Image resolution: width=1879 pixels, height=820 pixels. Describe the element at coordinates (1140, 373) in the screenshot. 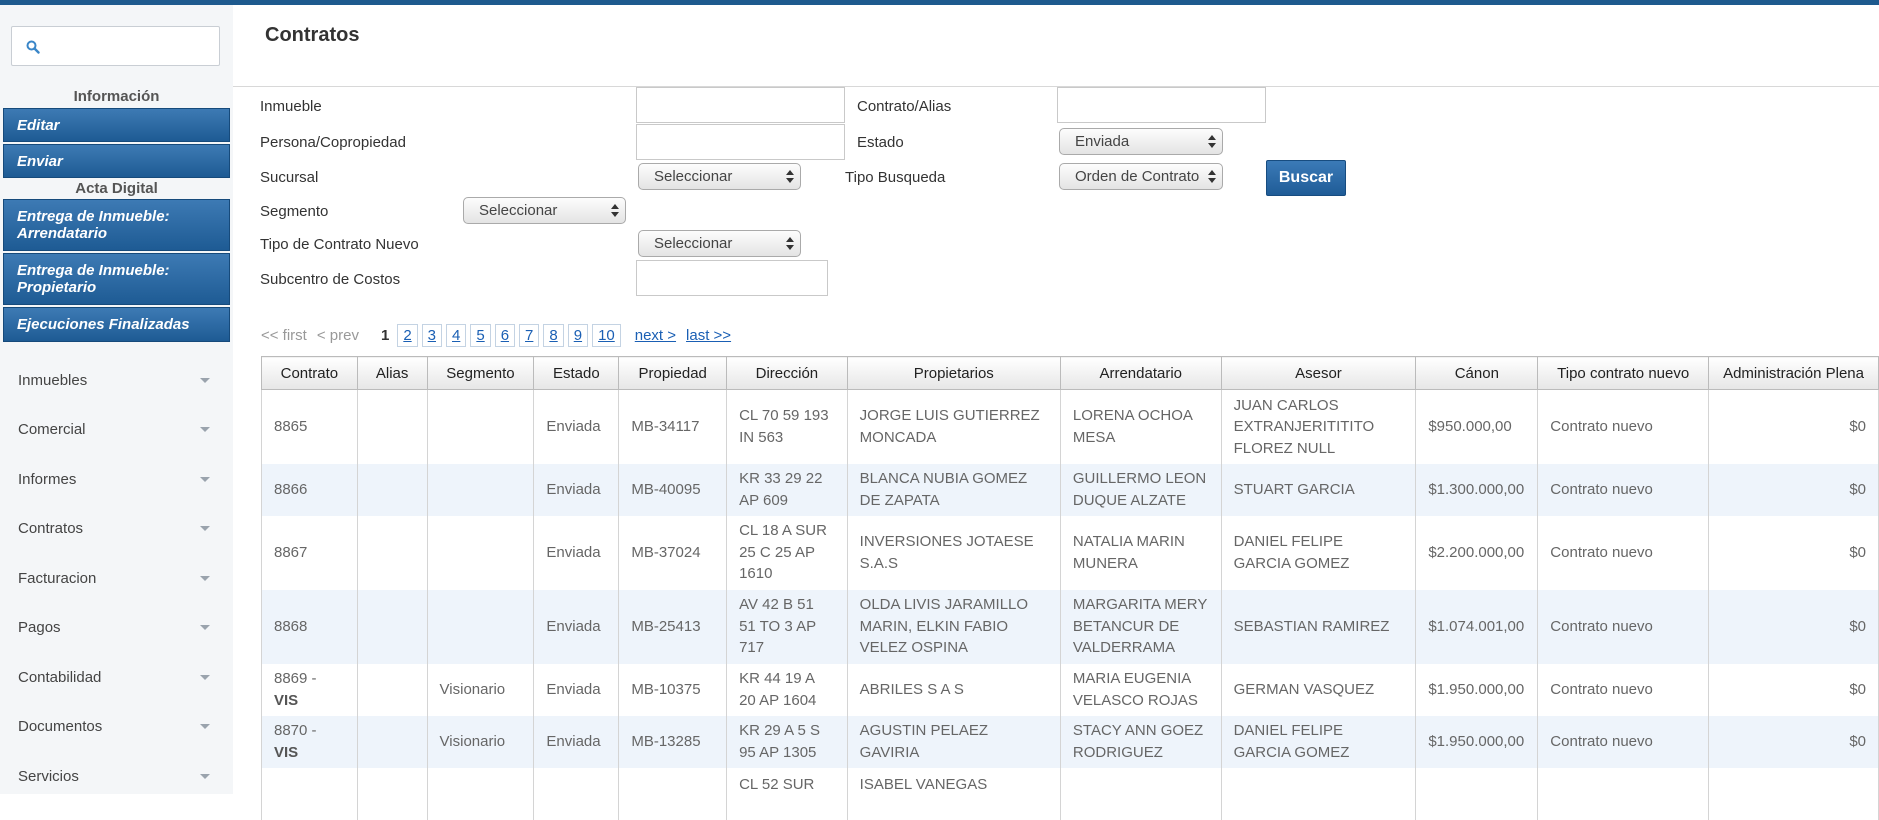

I see `col-header-arrendatario: Arrendatario` at that location.